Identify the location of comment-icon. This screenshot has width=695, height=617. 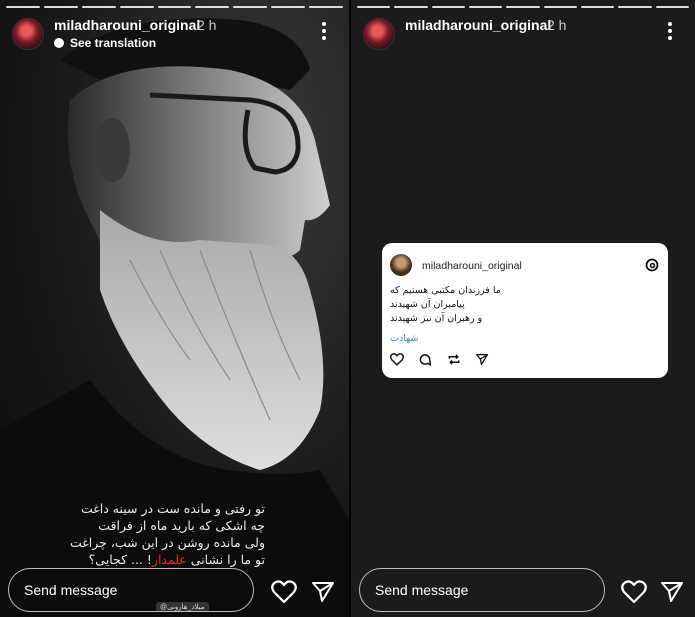
(425, 359).